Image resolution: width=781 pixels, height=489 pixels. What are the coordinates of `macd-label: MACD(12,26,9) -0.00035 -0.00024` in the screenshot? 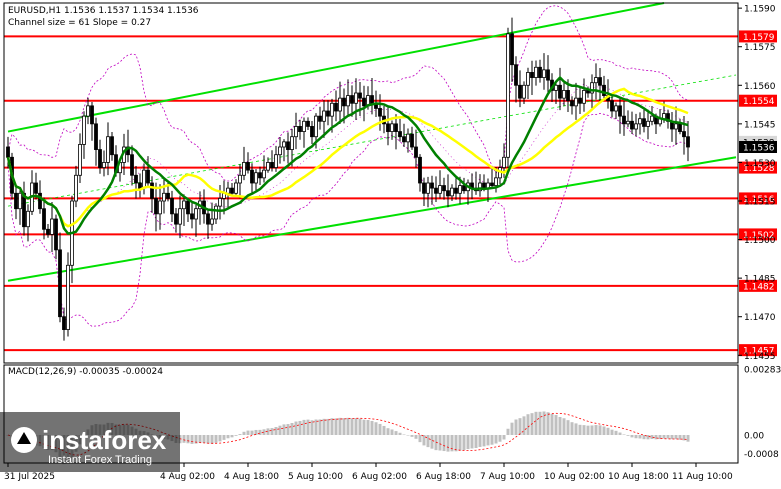 It's located at (85, 372).